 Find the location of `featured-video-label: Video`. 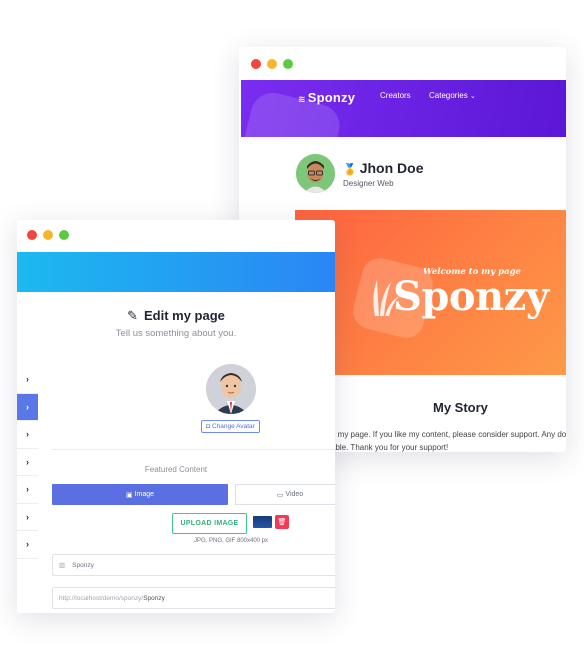

featured-video-label: Video is located at coordinates (294, 494).